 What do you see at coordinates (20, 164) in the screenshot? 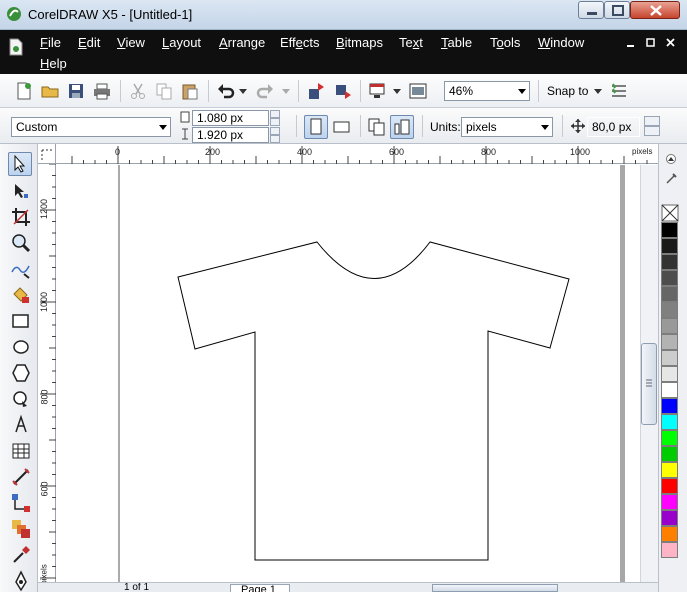
I see `pick-tool-button` at bounding box center [20, 164].